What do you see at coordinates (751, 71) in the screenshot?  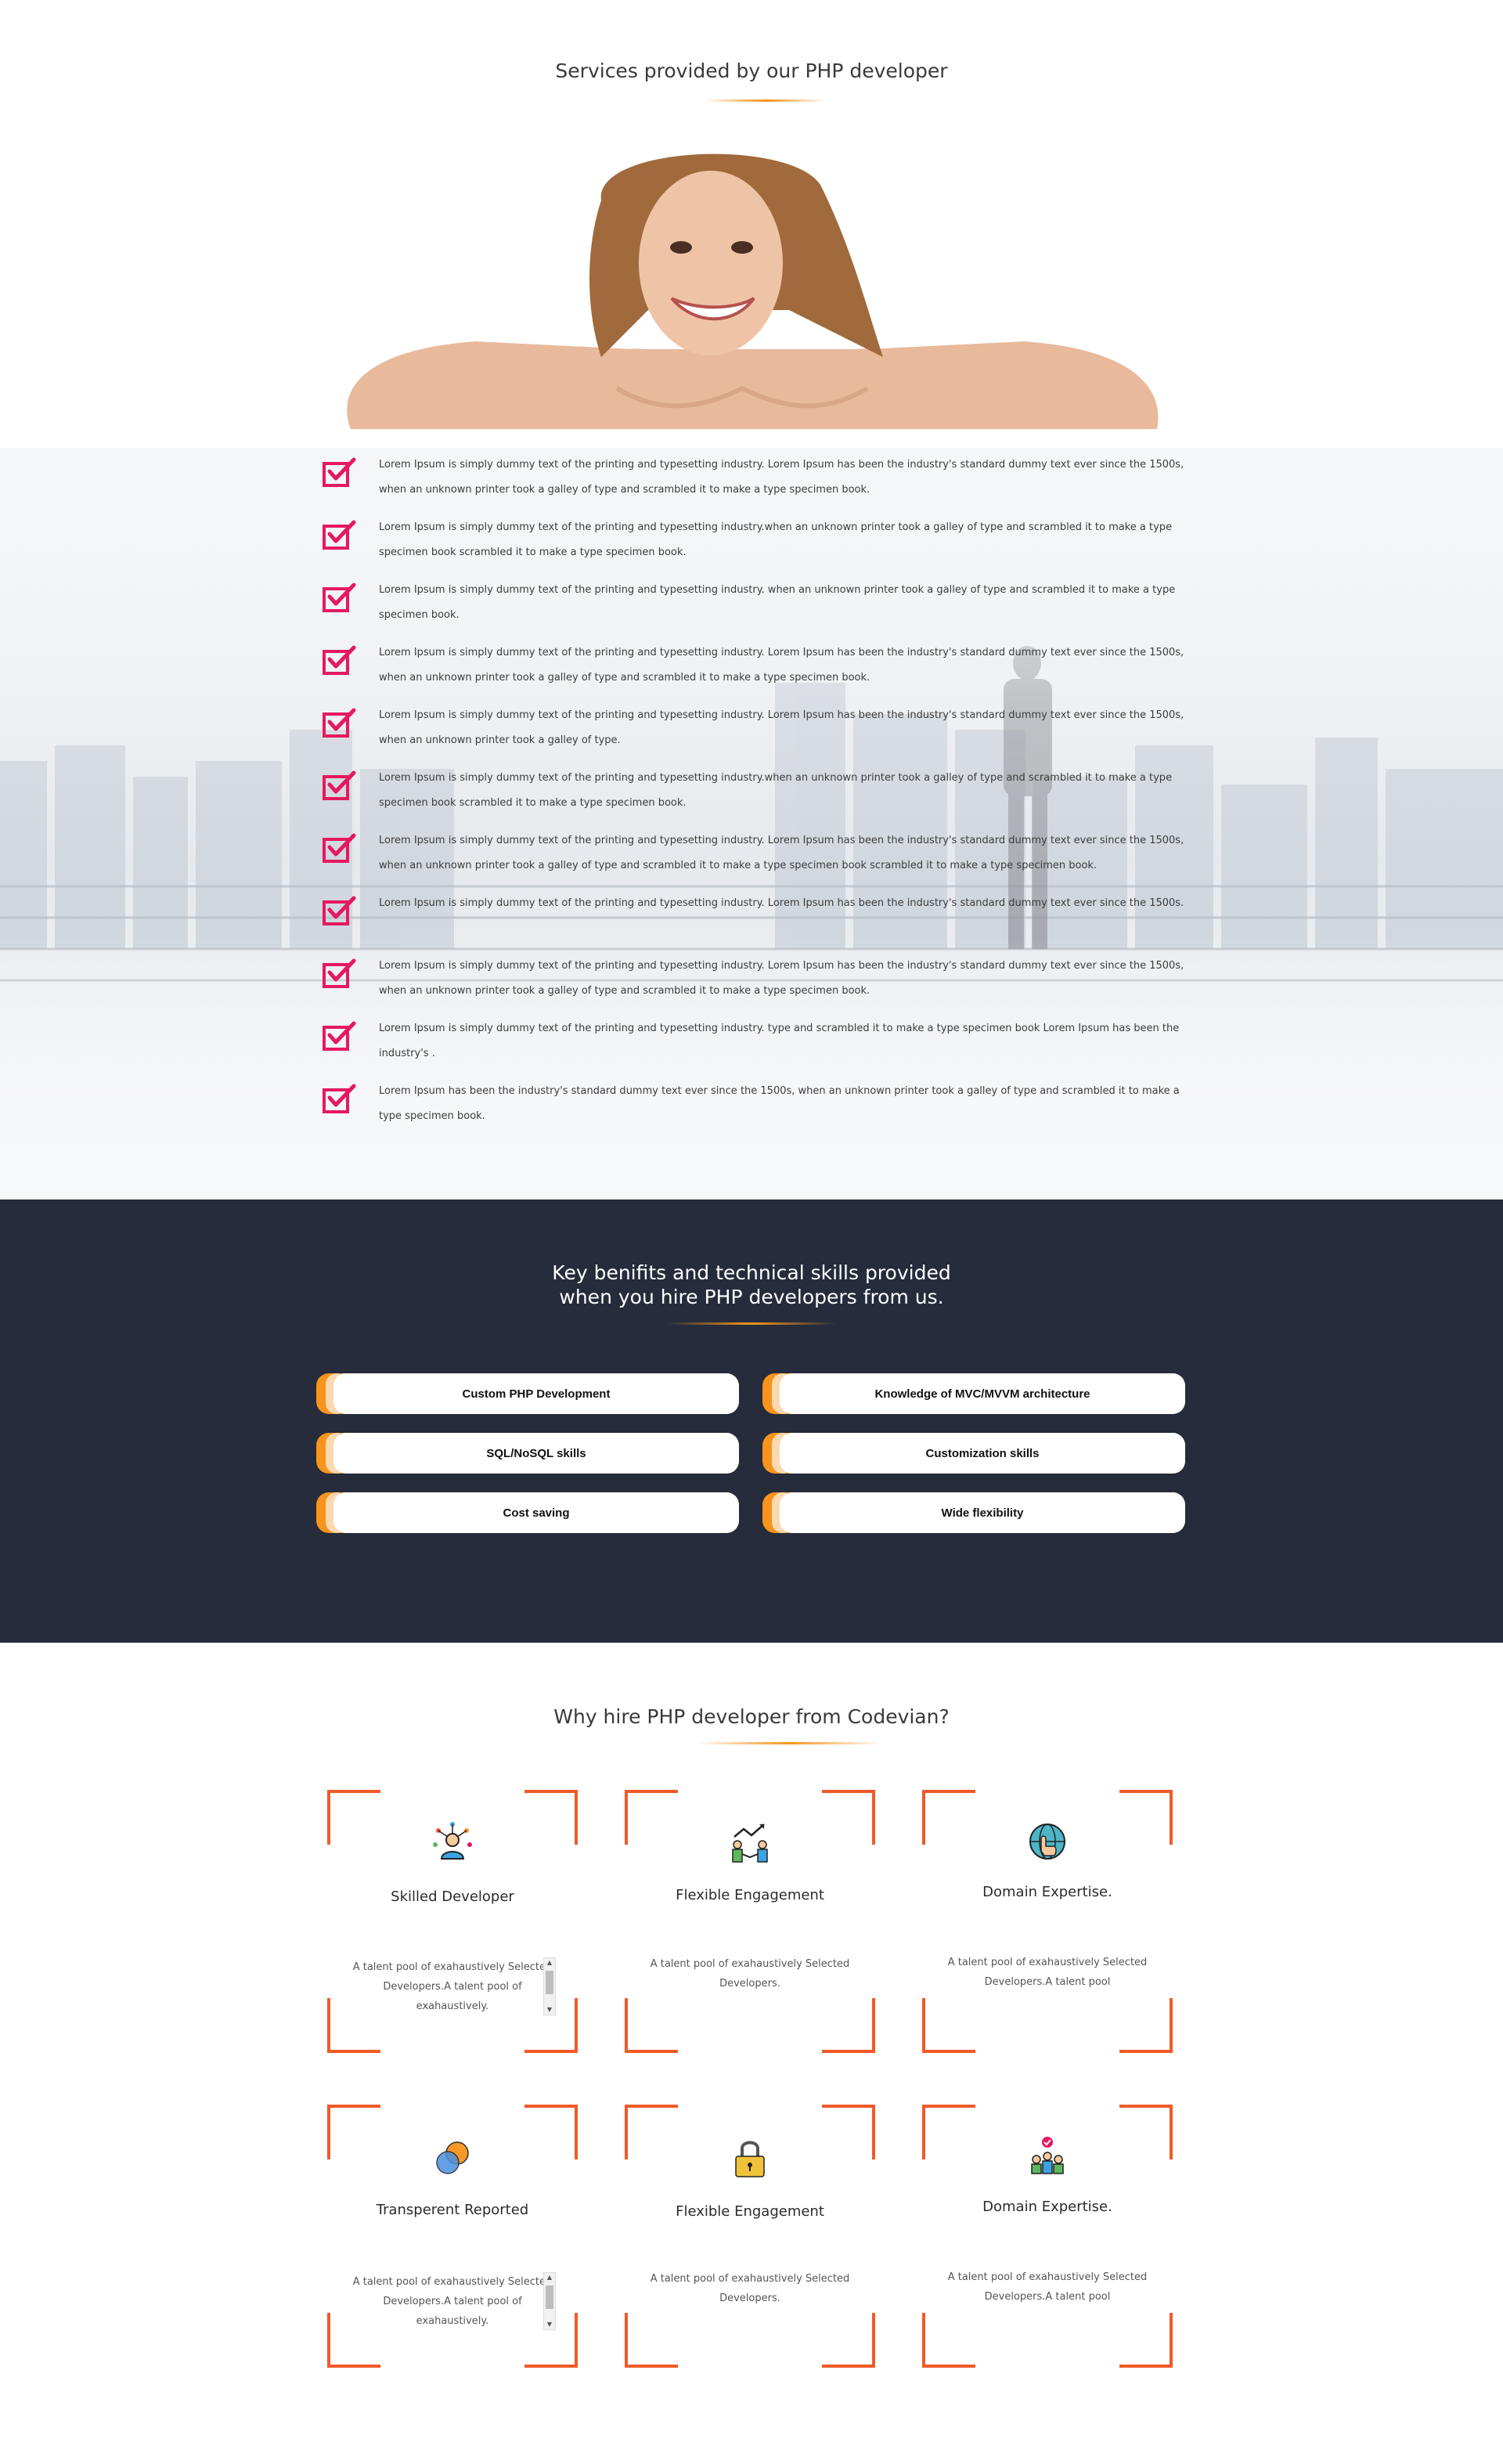 I see `services-title: Services provided by our PHP developer` at bounding box center [751, 71].